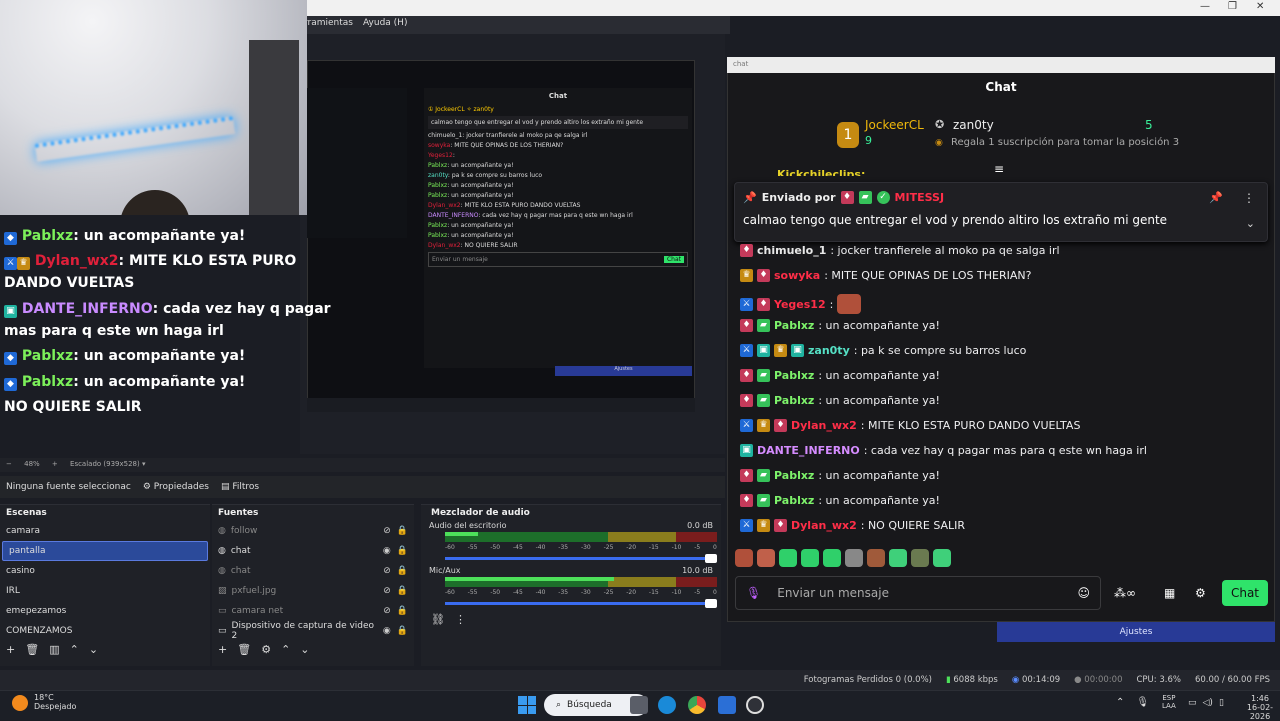 This screenshot has height=721, width=1280. Describe the element at coordinates (313, 571) in the screenshot. I see `source-item: ◍ chat ⊘ 🔒` at that location.